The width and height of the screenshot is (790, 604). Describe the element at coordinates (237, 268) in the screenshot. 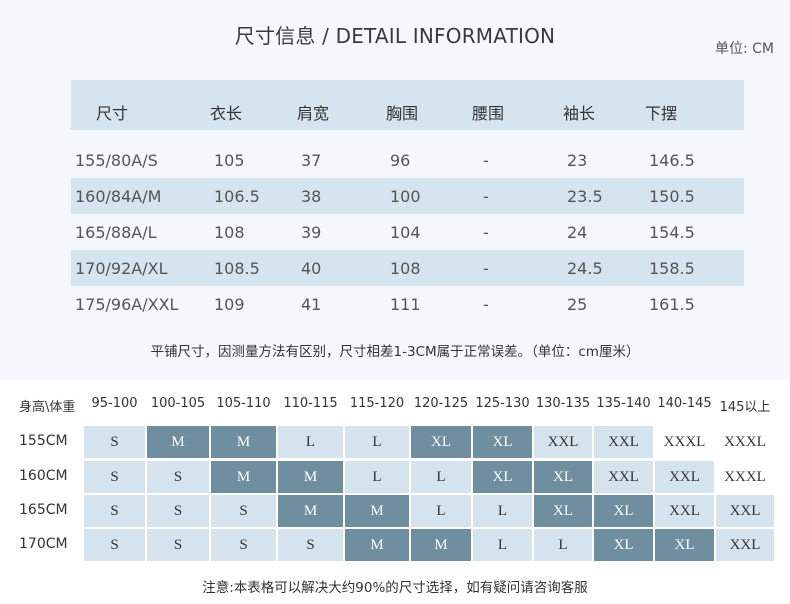

I see `size-table-cell: 108.5` at that location.